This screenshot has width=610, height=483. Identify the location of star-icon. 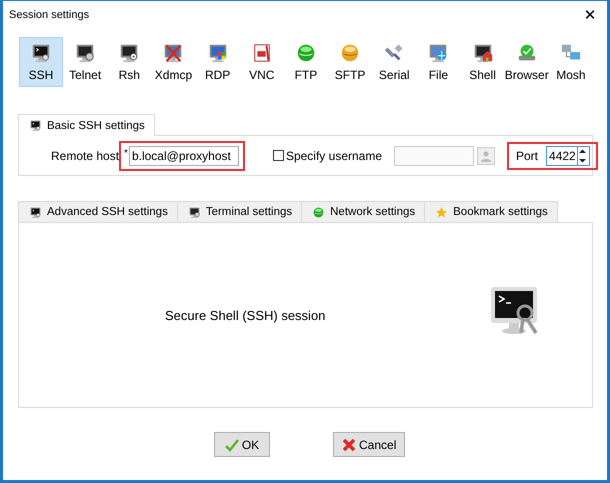
(441, 212).